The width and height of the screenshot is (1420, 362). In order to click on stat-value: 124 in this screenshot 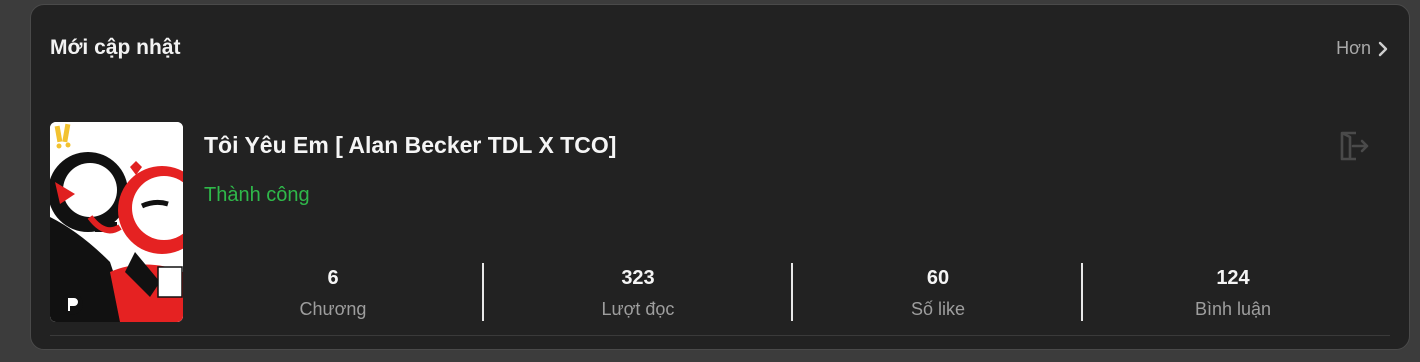, I will do `click(1233, 277)`.